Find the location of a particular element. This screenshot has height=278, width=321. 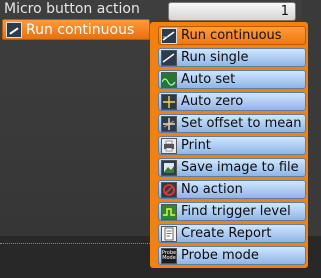

offset-mean-icon is located at coordinates (169, 123).